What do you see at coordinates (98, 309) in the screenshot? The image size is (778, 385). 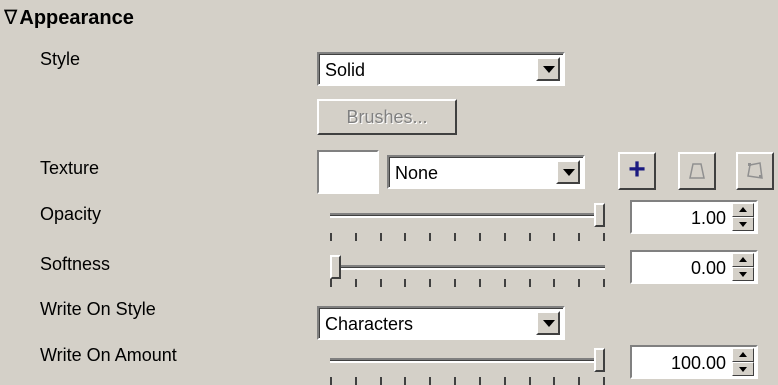 I see `write-on-style-label: Write On Style` at bounding box center [98, 309].